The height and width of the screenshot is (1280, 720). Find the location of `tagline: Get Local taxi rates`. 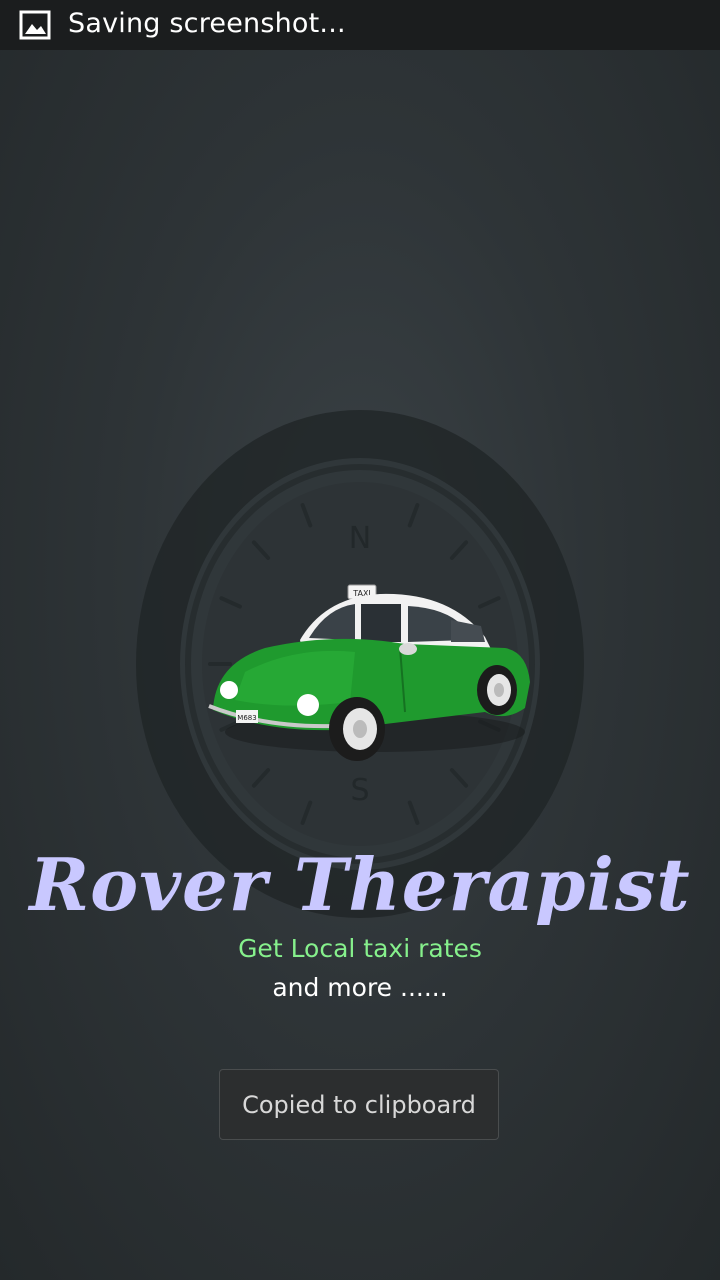

tagline: Get Local taxi rates is located at coordinates (360, 948).